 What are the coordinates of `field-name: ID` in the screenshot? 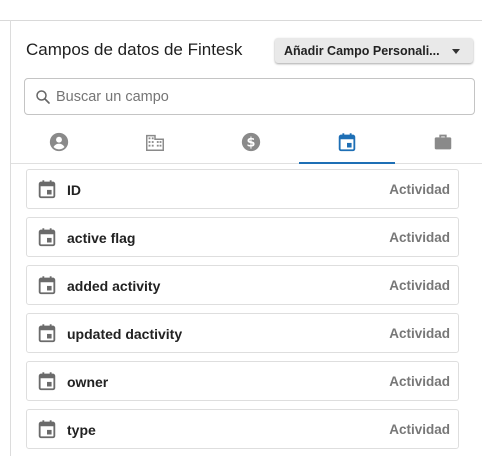 It's located at (74, 190).